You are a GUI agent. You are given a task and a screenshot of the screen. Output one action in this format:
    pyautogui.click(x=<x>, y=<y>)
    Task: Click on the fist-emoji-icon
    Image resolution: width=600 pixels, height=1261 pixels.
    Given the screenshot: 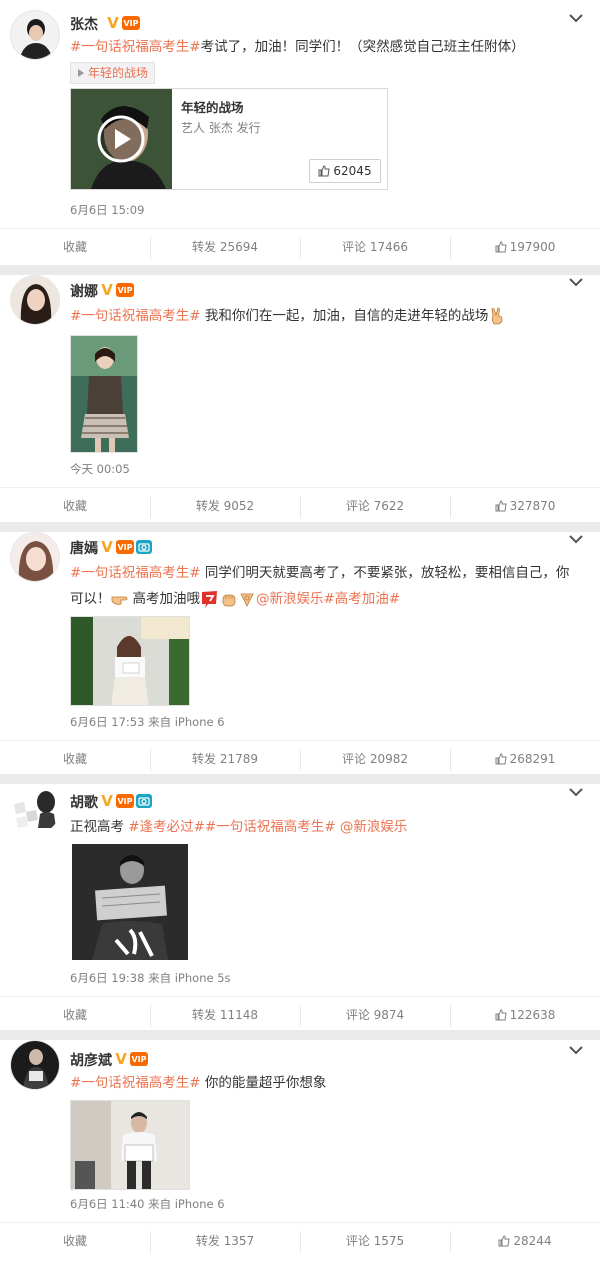 What is the action you would take?
    pyautogui.click(x=229, y=600)
    